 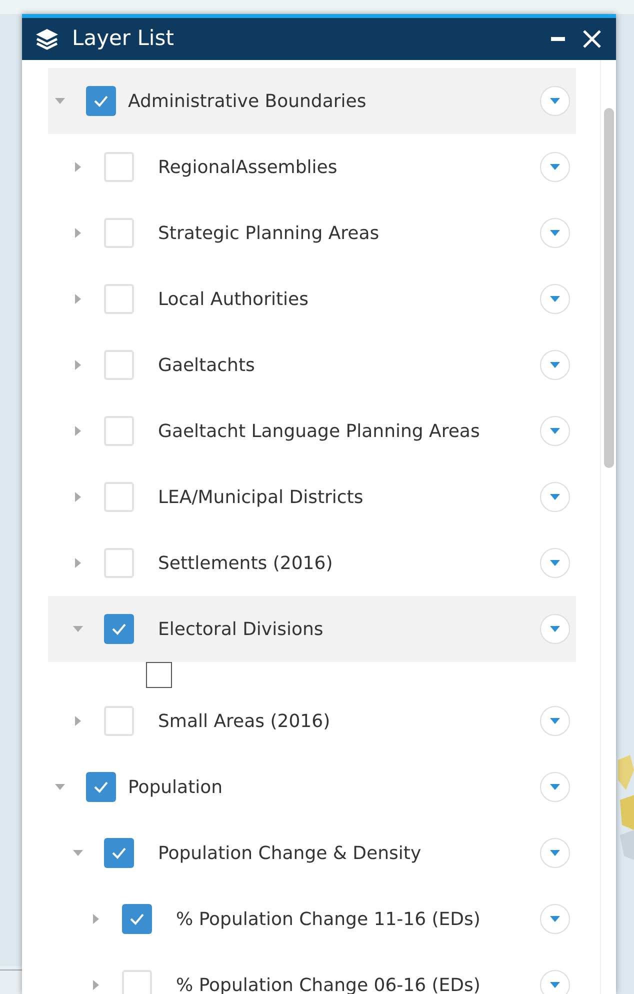 I want to click on layer-label: Local Authorities, so click(x=234, y=300).